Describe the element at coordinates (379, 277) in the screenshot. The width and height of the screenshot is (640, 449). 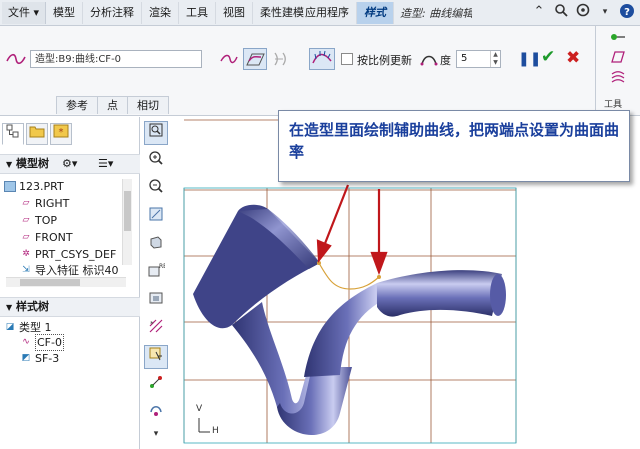
I see `curve-endpoint-right` at that location.